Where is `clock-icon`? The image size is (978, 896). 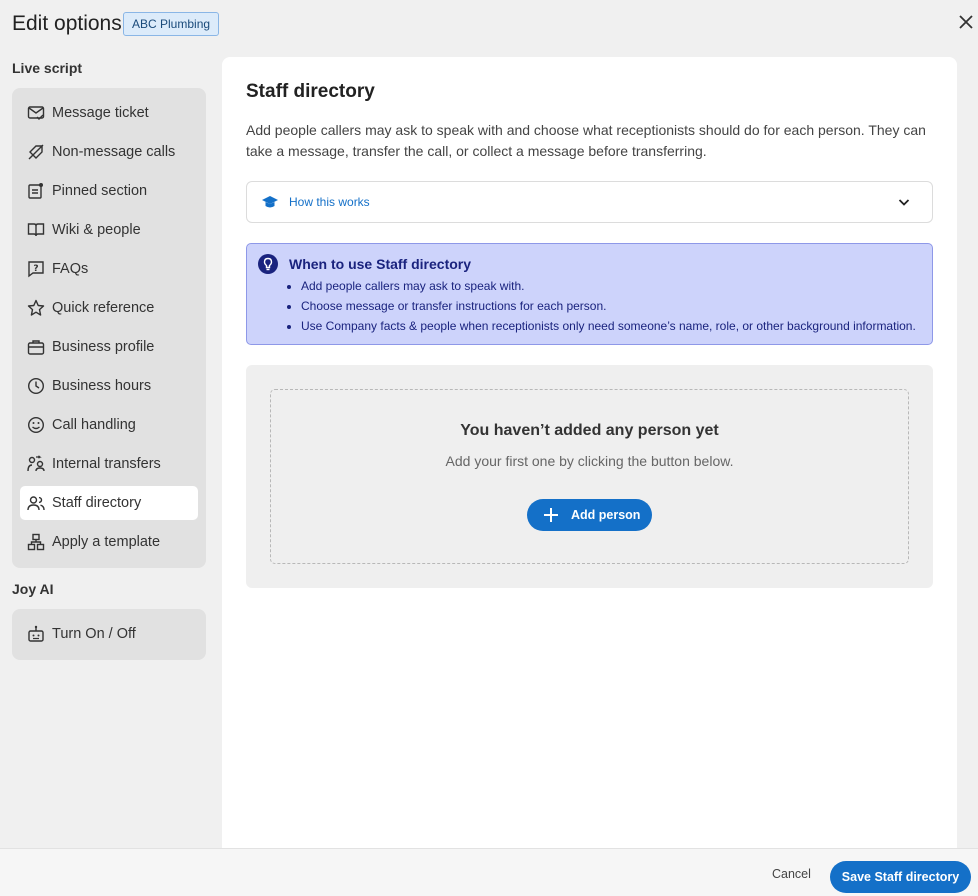
clock-icon is located at coordinates (36, 386).